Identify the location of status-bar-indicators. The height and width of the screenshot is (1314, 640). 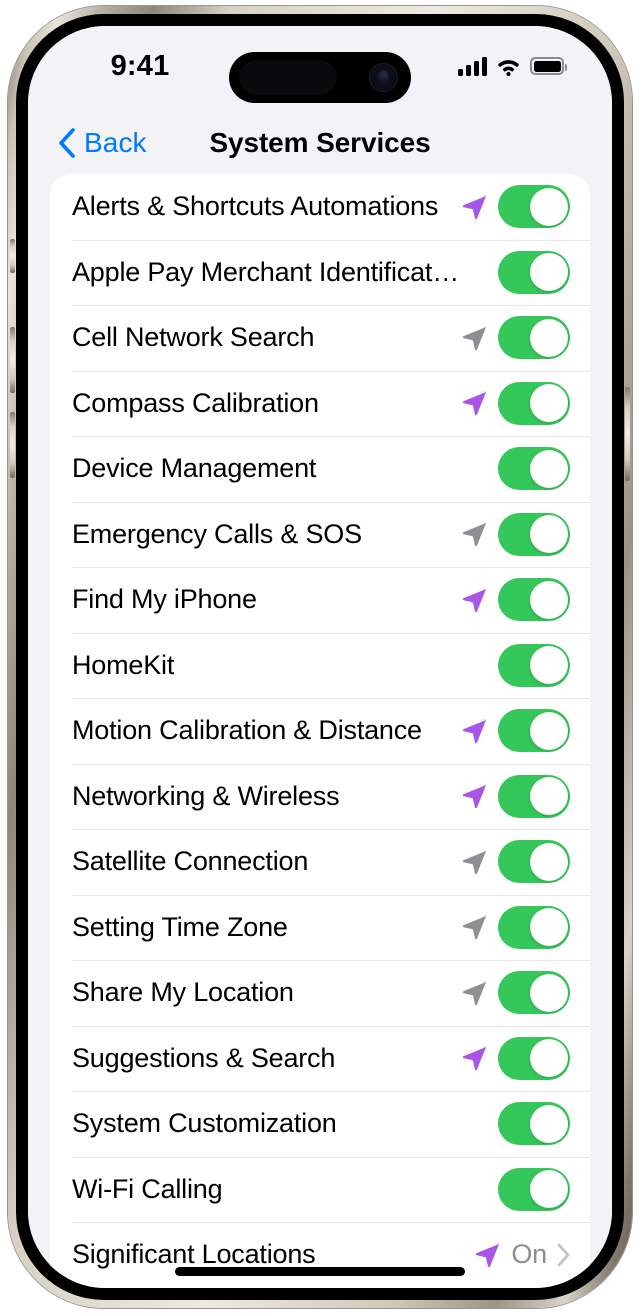
(512, 66).